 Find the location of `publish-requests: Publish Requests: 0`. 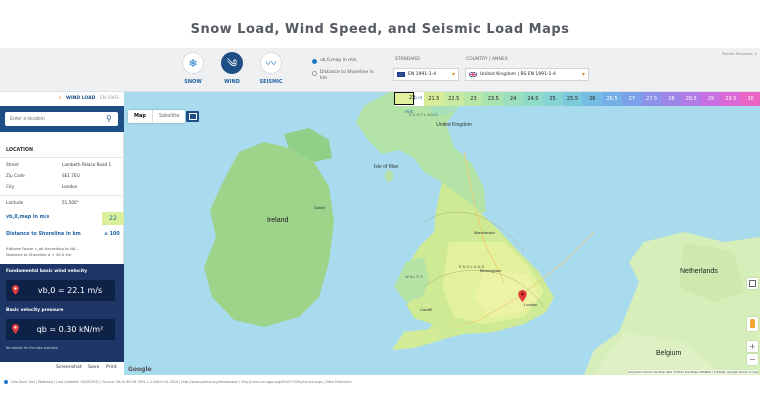

publish-requests: Publish Requests: 0 is located at coordinates (739, 54).